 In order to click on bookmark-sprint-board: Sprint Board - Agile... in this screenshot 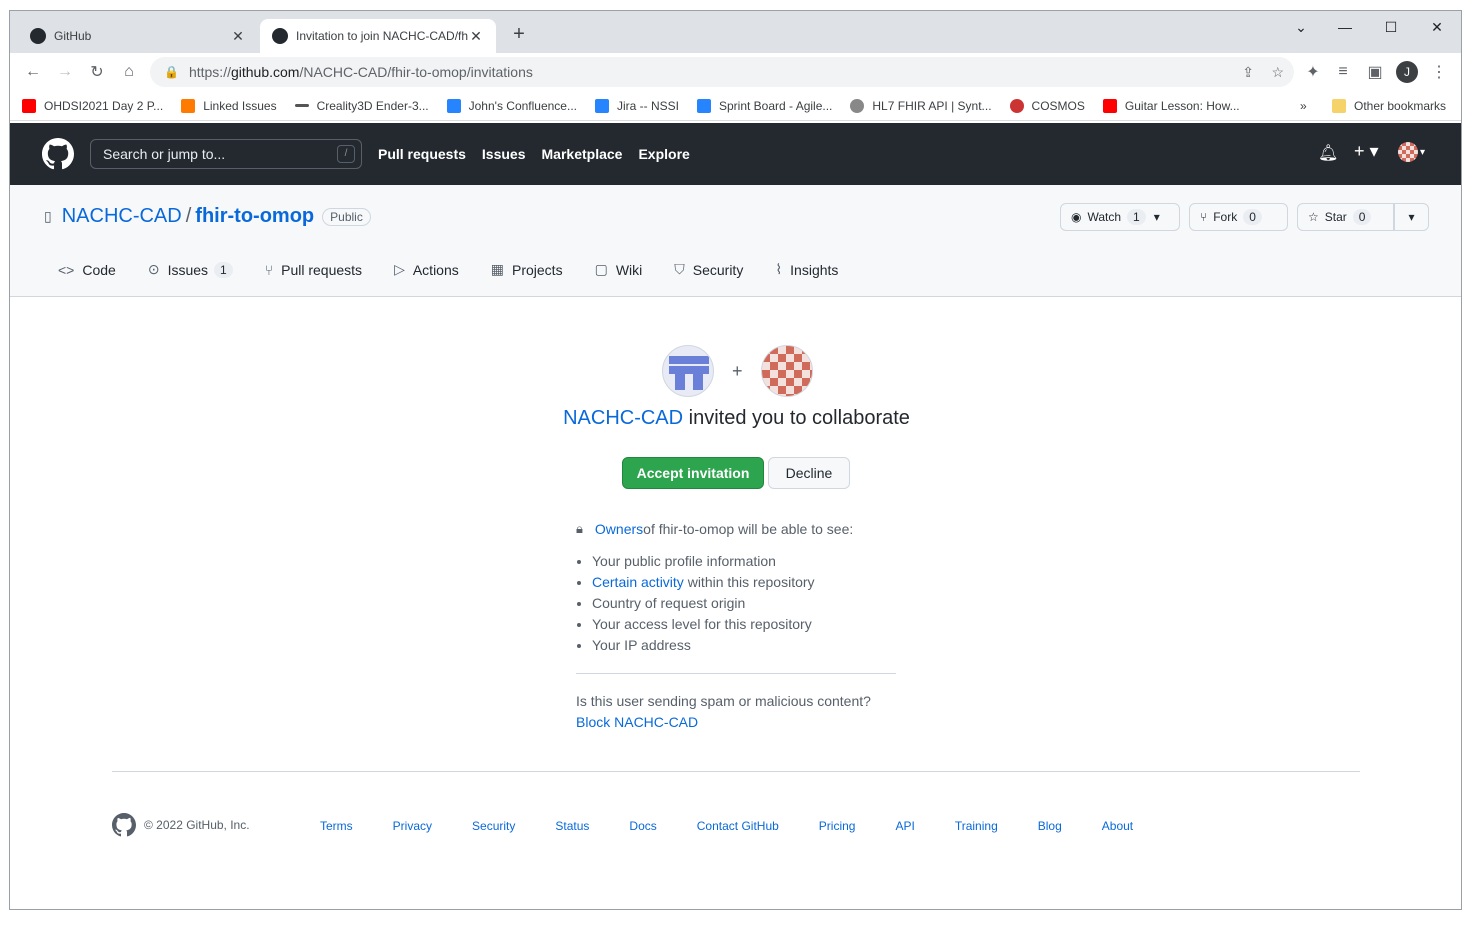, I will do `click(764, 105)`.